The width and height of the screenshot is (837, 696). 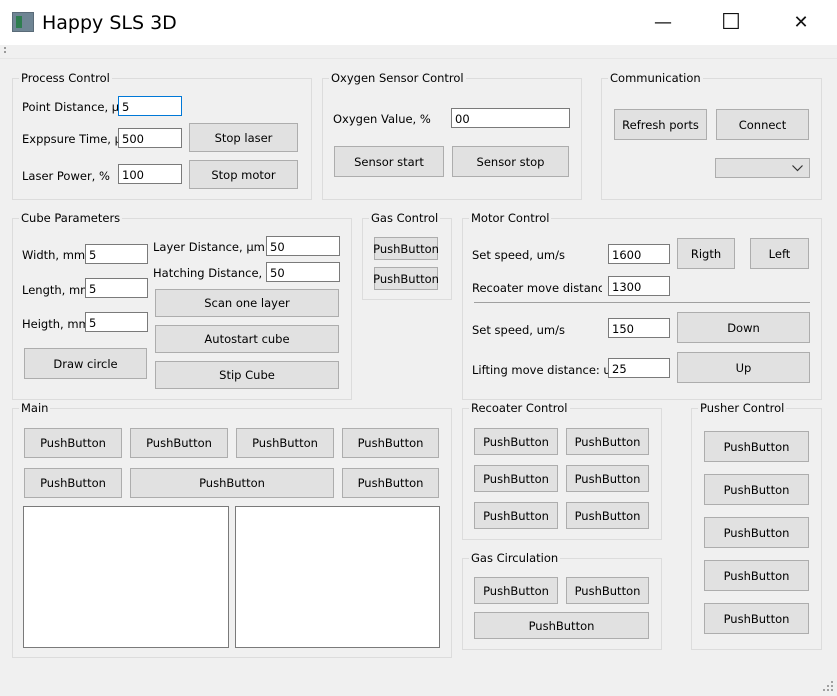 I want to click on cube-parameters-title: Cube Parameters, so click(x=71, y=218).